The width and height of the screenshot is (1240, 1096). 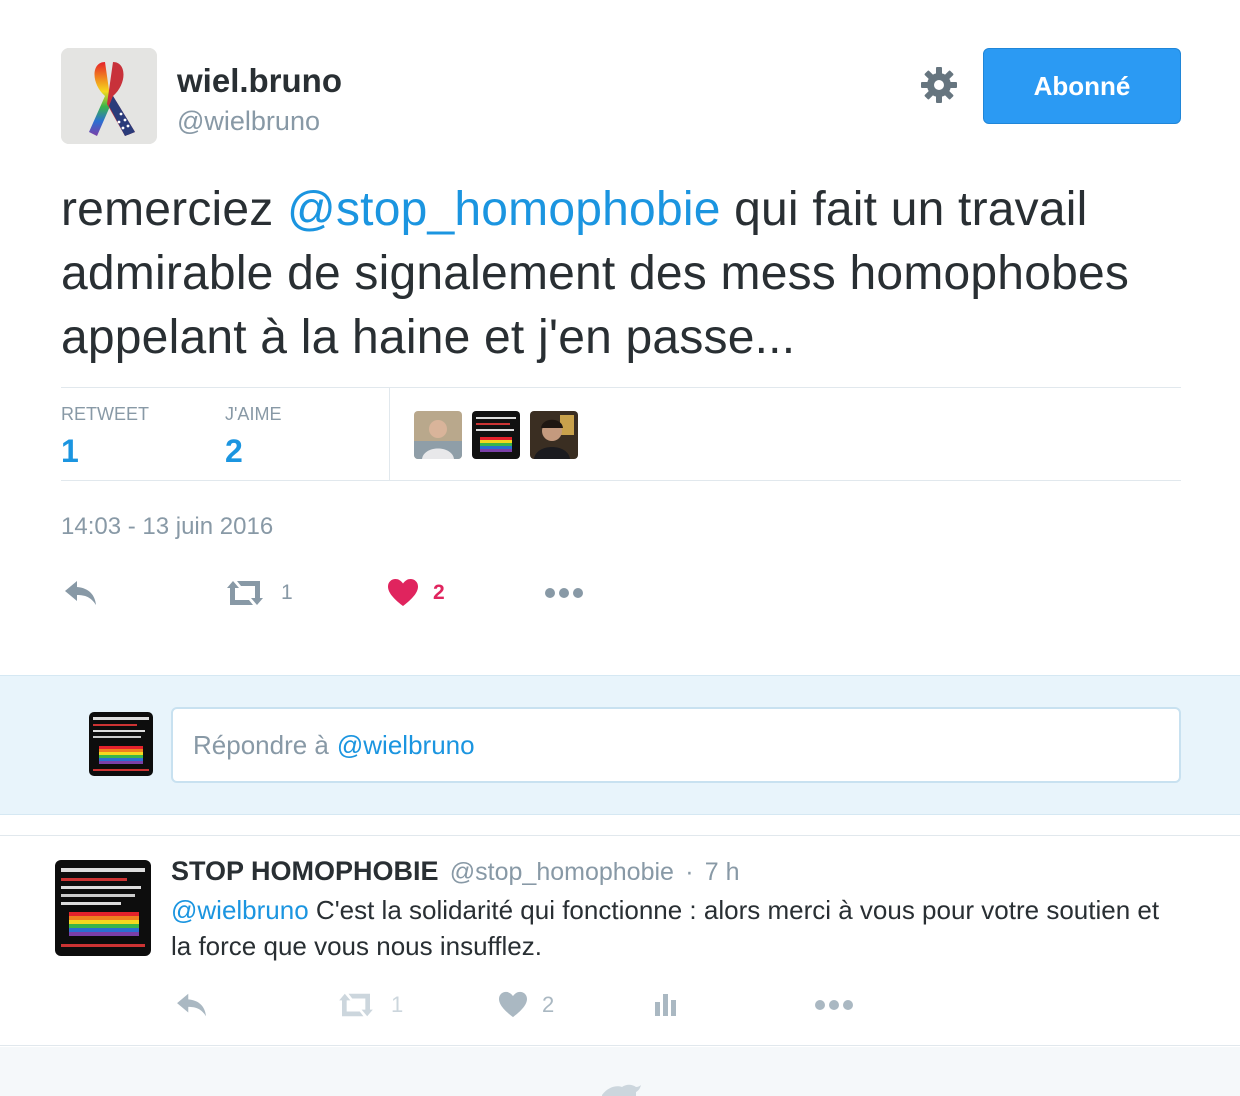 I want to click on separator, so click(x=620, y=825).